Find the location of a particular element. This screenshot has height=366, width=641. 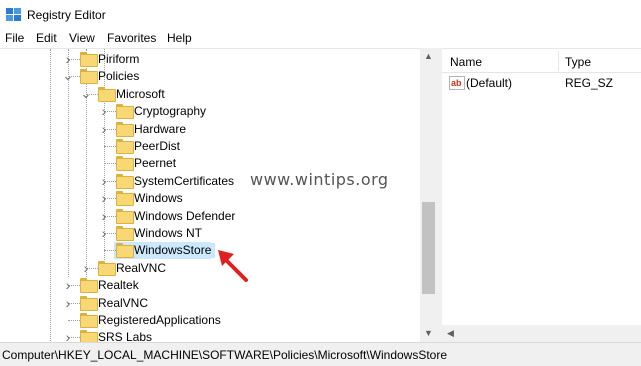

title-bar: Registry Editor is located at coordinates (320, 15).